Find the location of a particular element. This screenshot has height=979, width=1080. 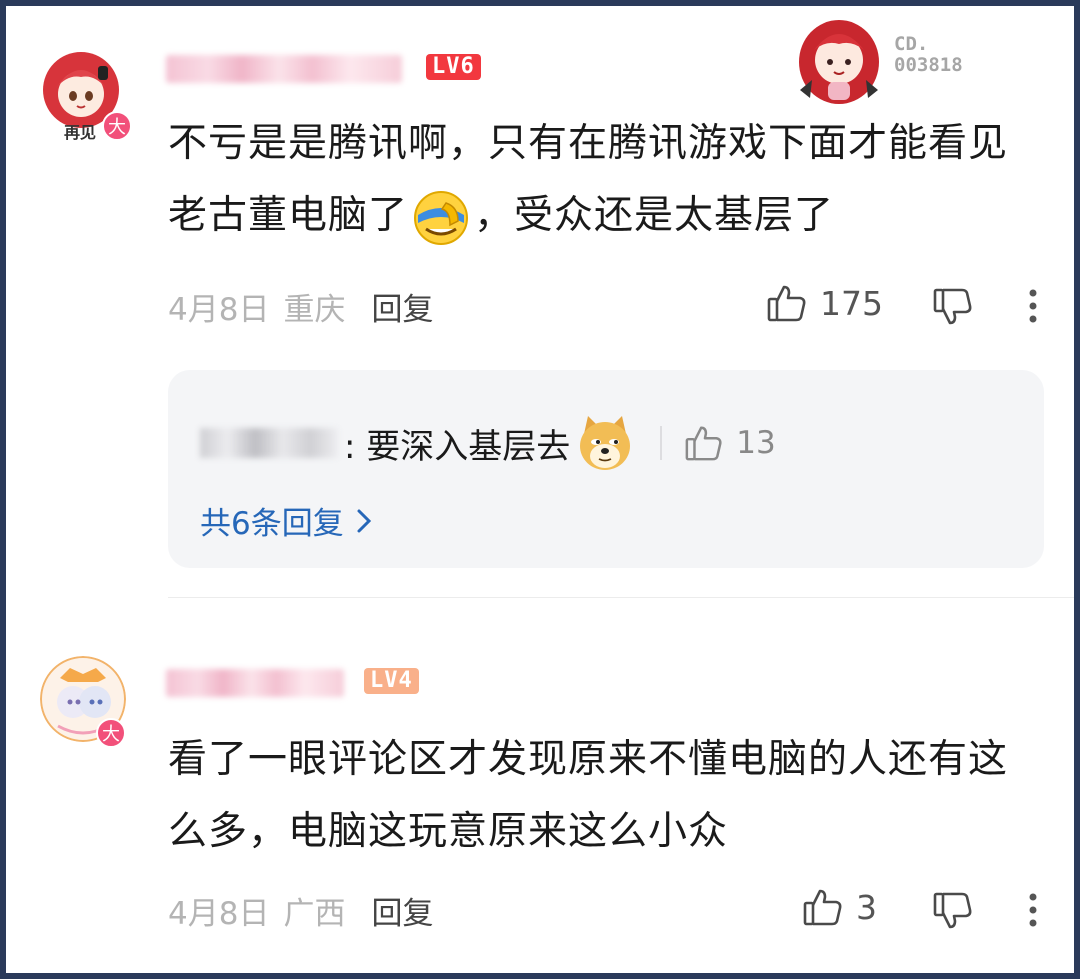

reply-like-button: 13 is located at coordinates (730, 443).